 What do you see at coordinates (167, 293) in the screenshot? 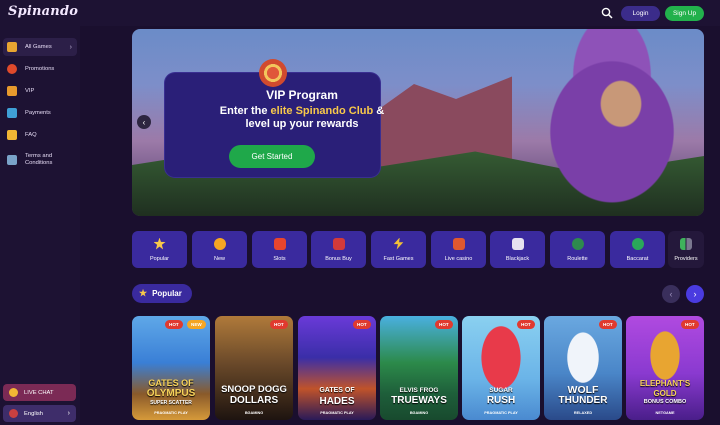
I see `section-title-label: Popular` at bounding box center [167, 293].